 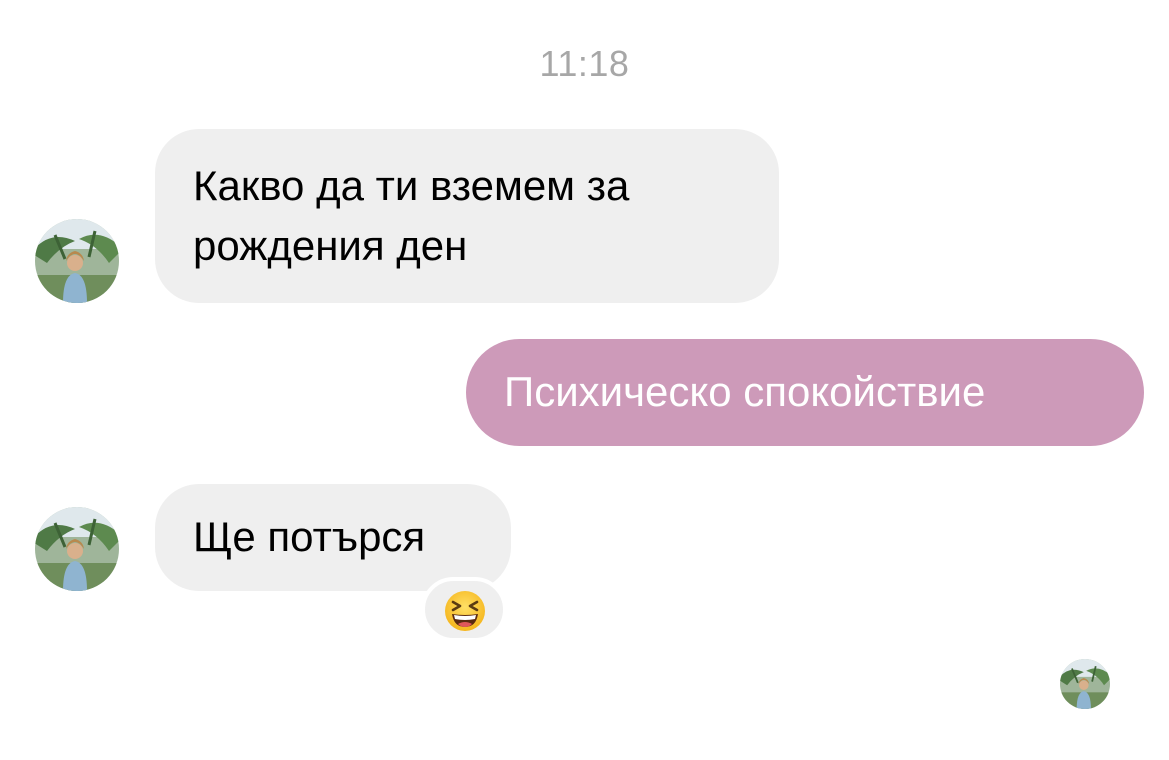 I want to click on message-timestamp: 11:18, so click(x=584, y=63).